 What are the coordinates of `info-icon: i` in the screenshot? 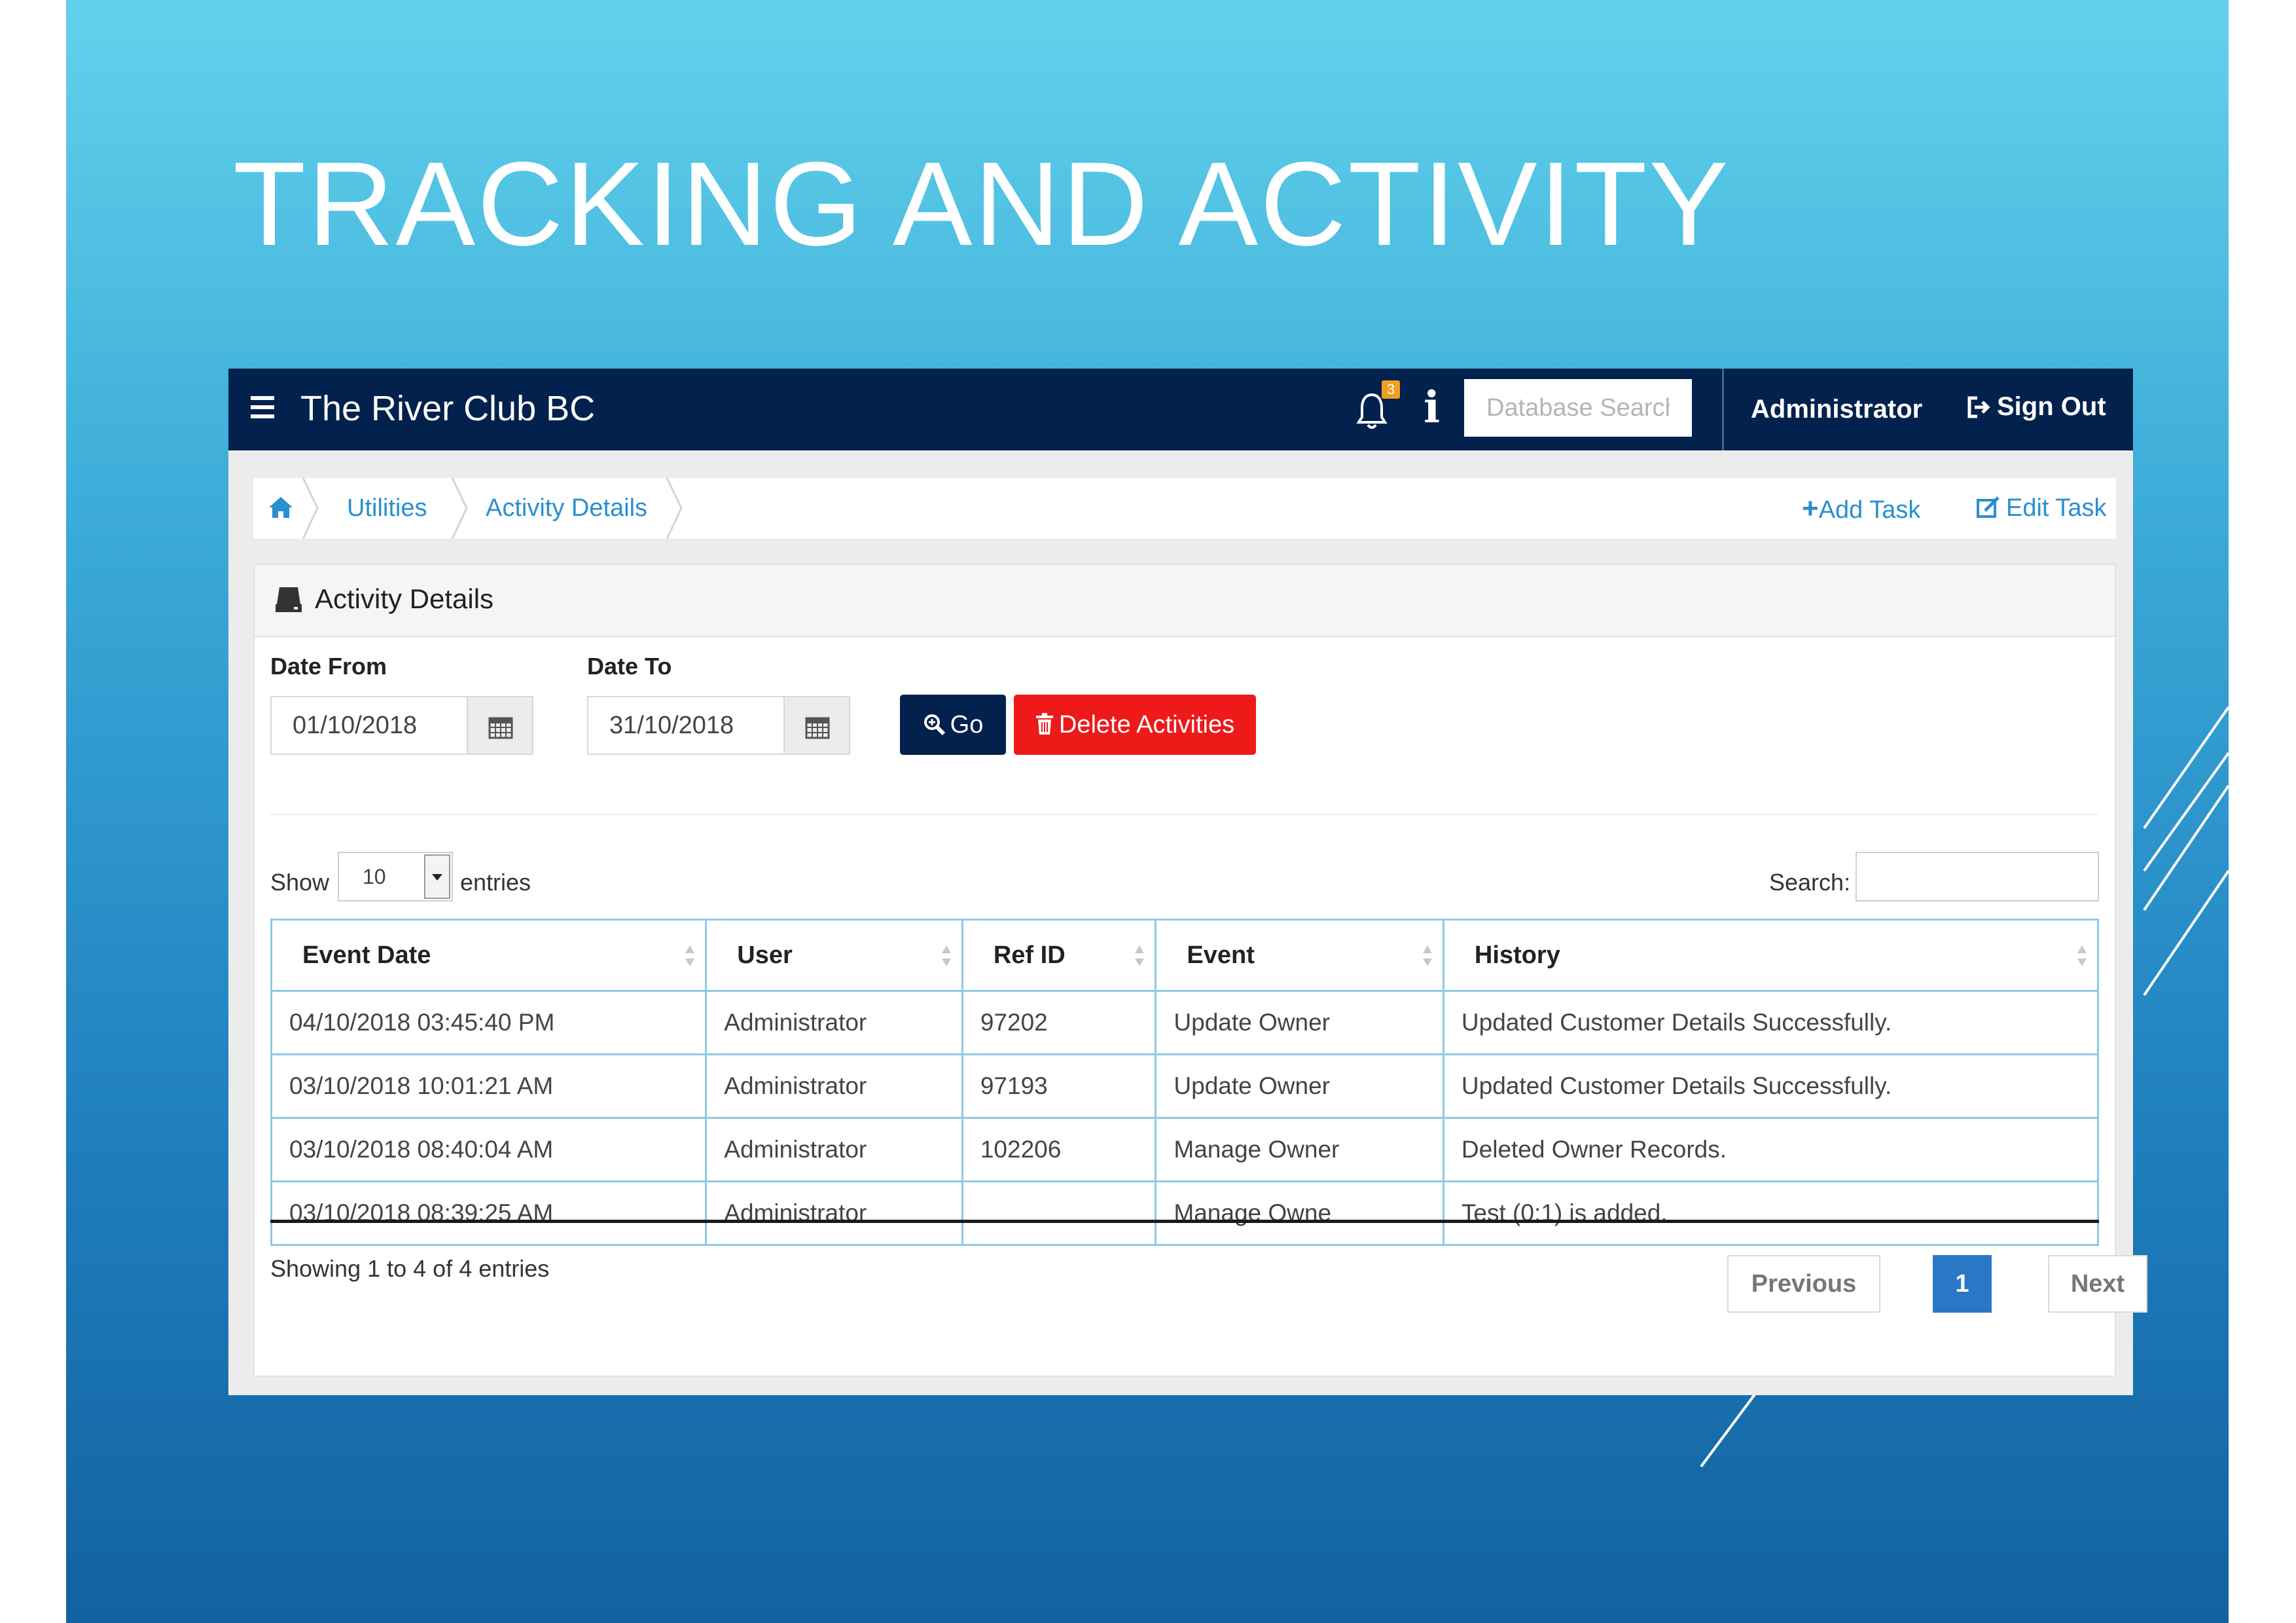 It's located at (1432, 407).